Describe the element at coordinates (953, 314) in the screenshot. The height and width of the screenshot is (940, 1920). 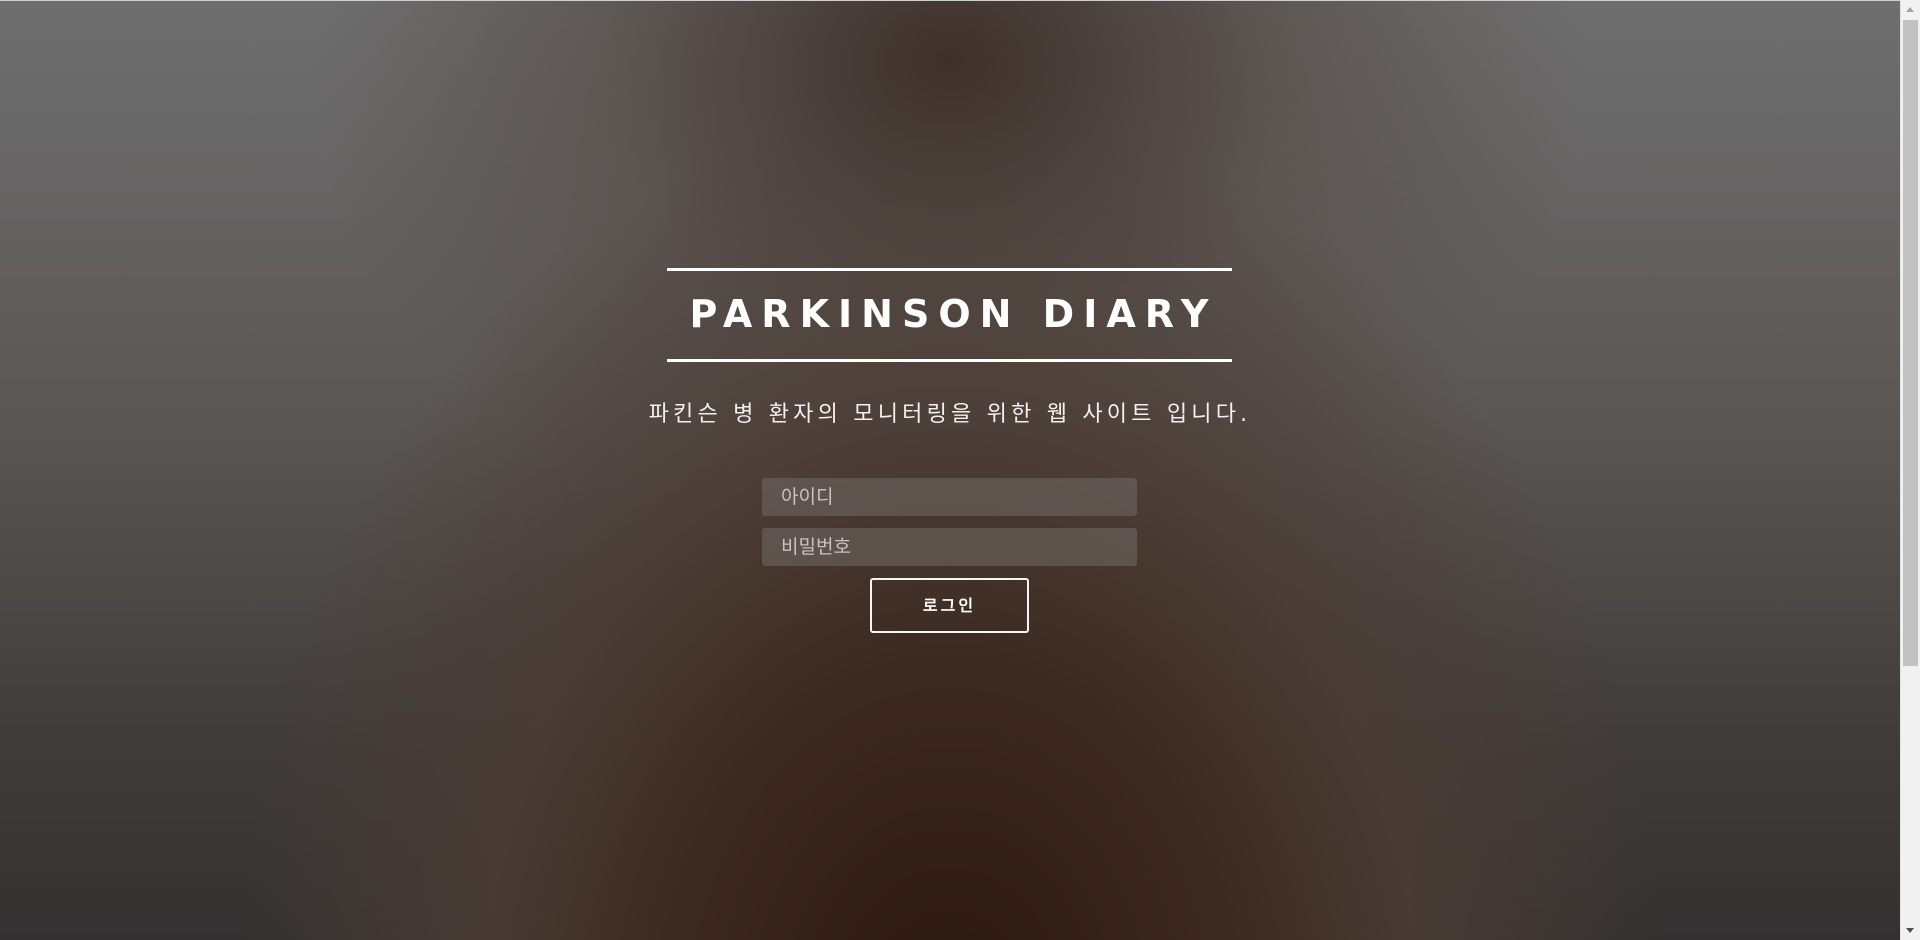
I see `site-title: PARKINSON DIARY` at that location.